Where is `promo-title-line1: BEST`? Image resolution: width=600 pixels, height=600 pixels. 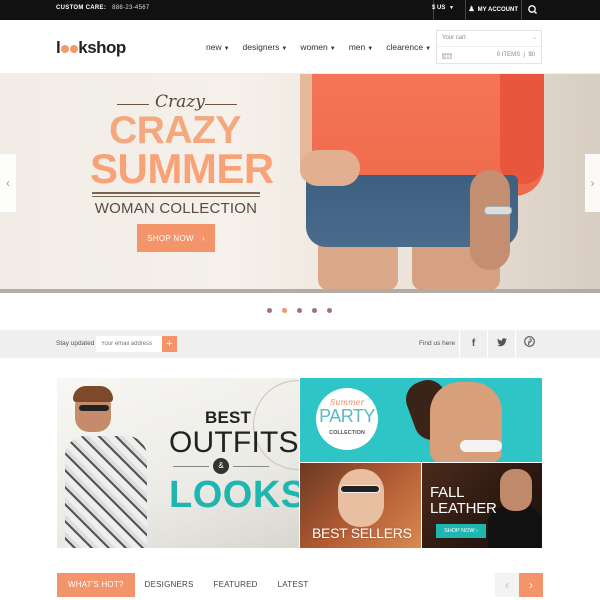
promo-title-line1: BEST is located at coordinates (228, 417).